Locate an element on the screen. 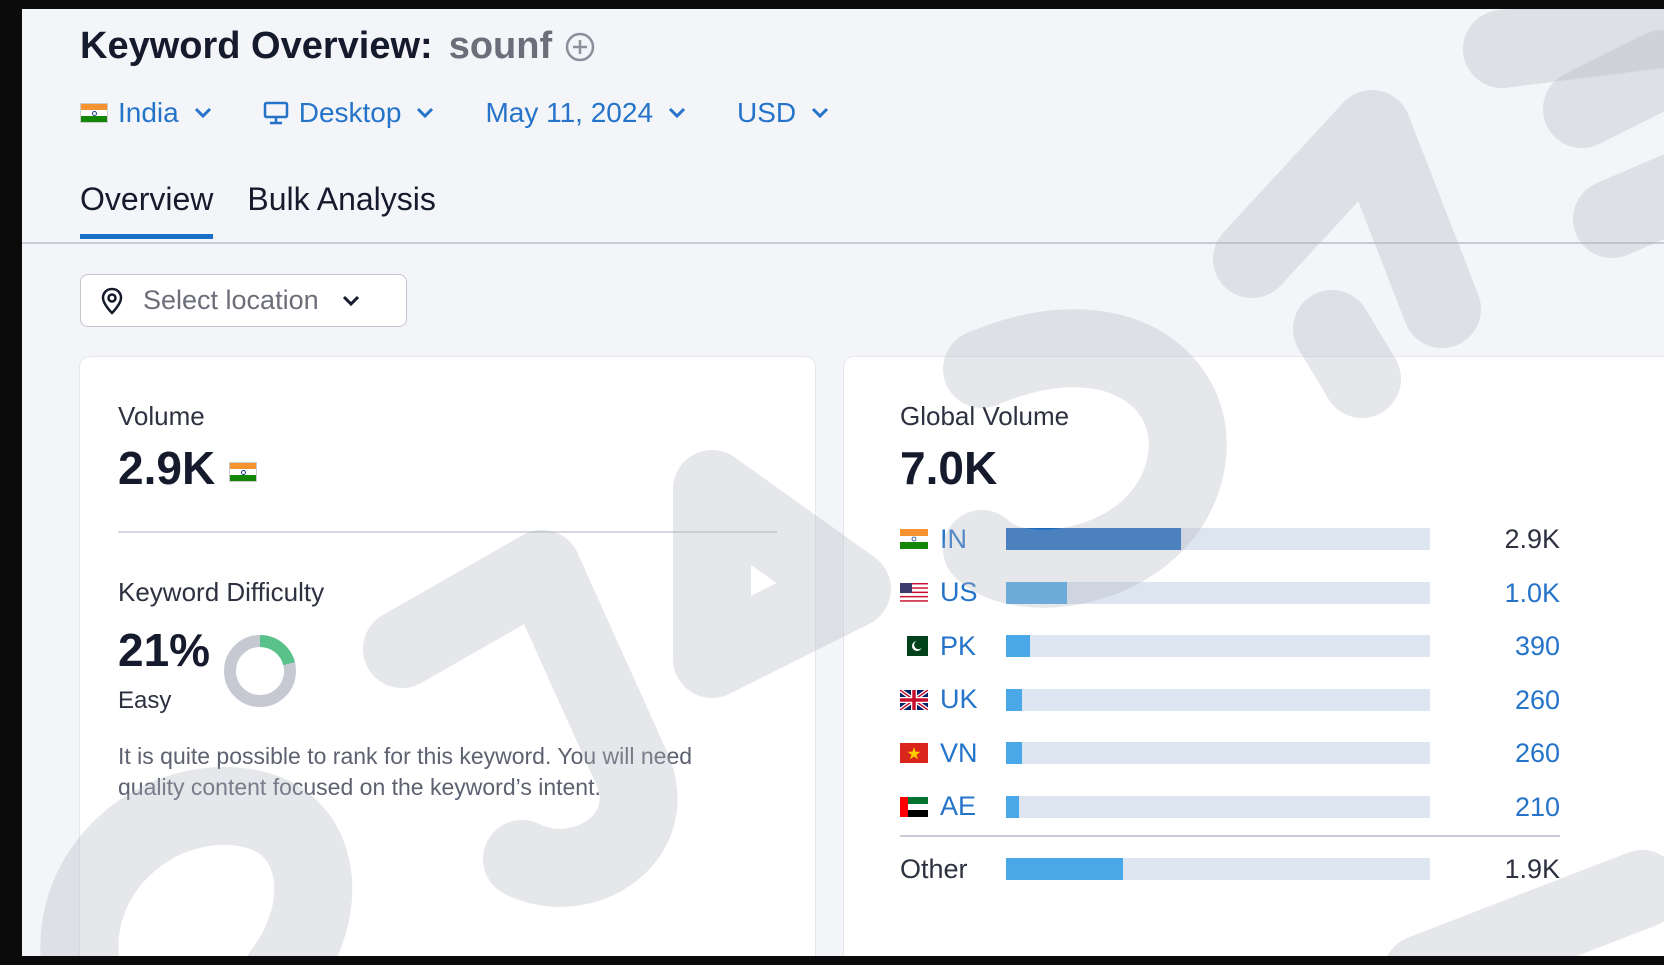 The width and height of the screenshot is (1664, 965). device-dropdown-label: Desktop is located at coordinates (350, 112).